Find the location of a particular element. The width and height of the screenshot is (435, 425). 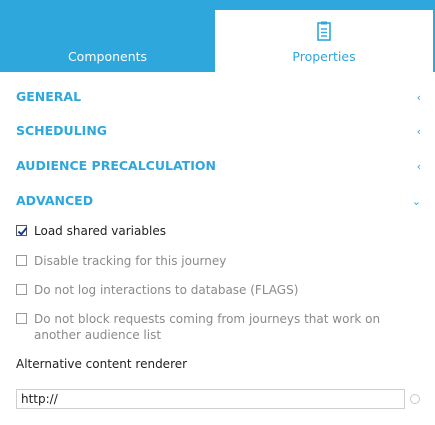

tab-properties: Properties is located at coordinates (325, 41).